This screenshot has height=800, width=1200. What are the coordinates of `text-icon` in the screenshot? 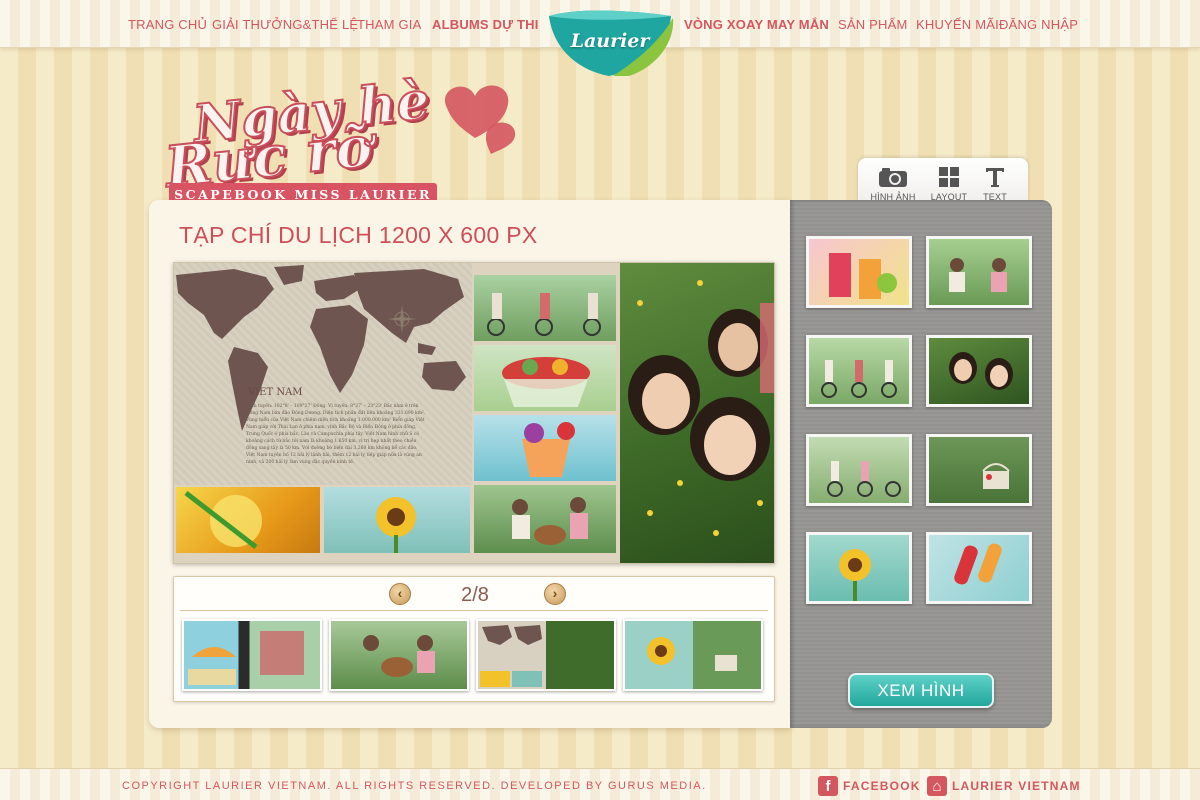 It's located at (995, 177).